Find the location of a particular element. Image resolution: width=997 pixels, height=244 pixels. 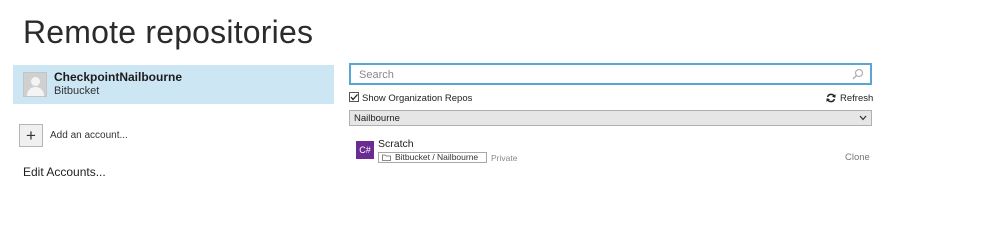

show-org-repos-label: Show Organization Repos is located at coordinates (417, 98).